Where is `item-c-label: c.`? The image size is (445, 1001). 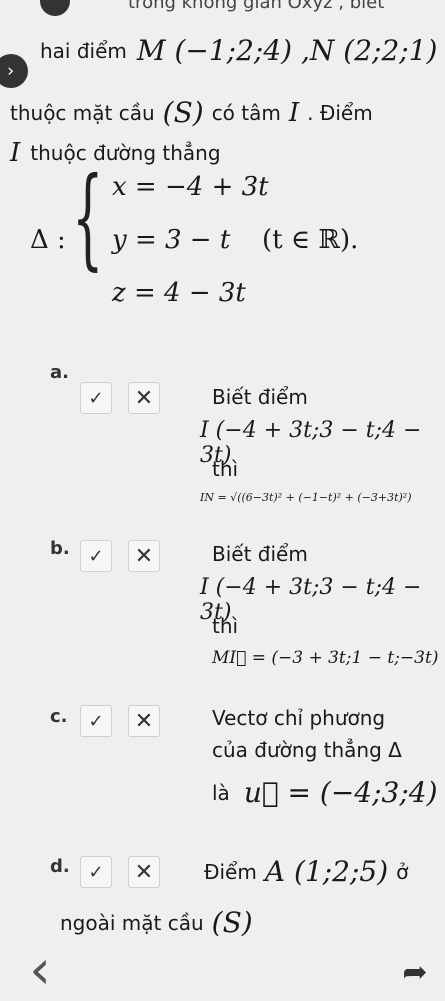 item-c-label: c. is located at coordinates (59, 716).